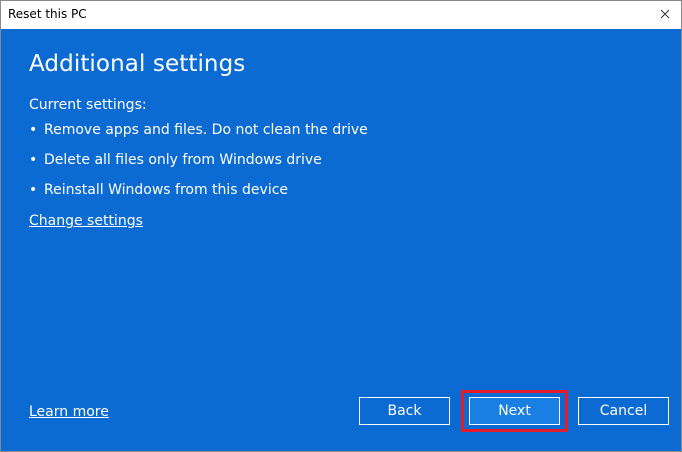  I want to click on close-button, so click(665, 14).